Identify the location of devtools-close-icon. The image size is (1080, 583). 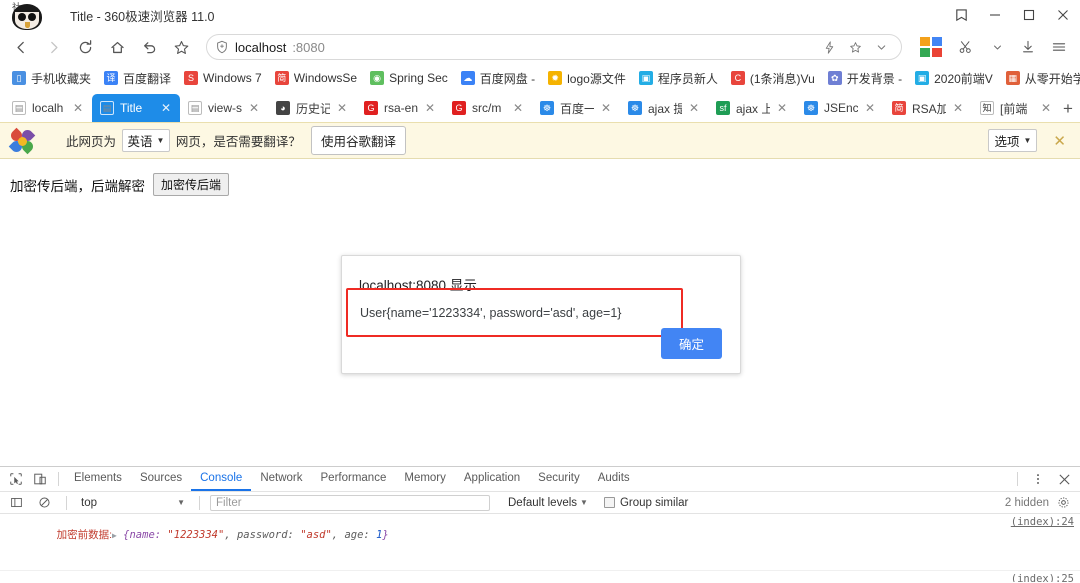
(1064, 479).